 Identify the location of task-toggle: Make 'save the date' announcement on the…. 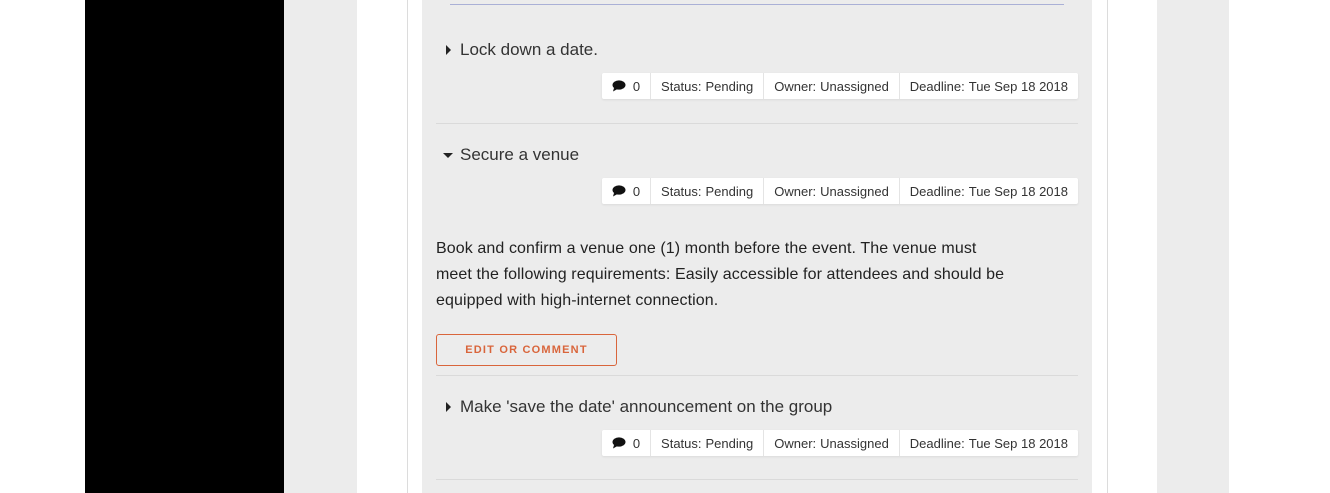
(634, 407).